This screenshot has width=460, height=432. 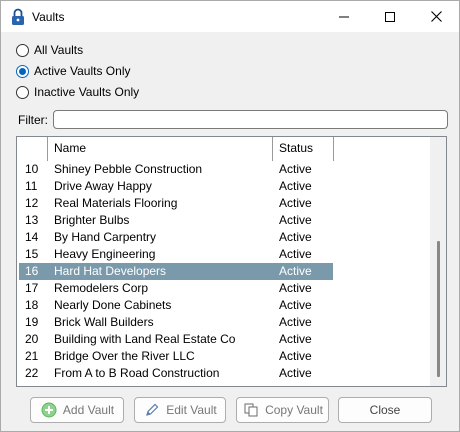 I want to click on table-row: 17 Remodelers Corp Active, so click(x=224, y=288).